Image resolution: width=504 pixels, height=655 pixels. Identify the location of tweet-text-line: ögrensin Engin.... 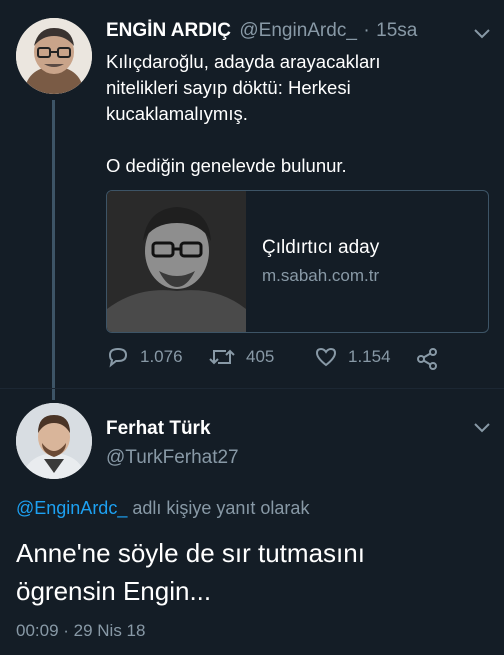
(114, 591).